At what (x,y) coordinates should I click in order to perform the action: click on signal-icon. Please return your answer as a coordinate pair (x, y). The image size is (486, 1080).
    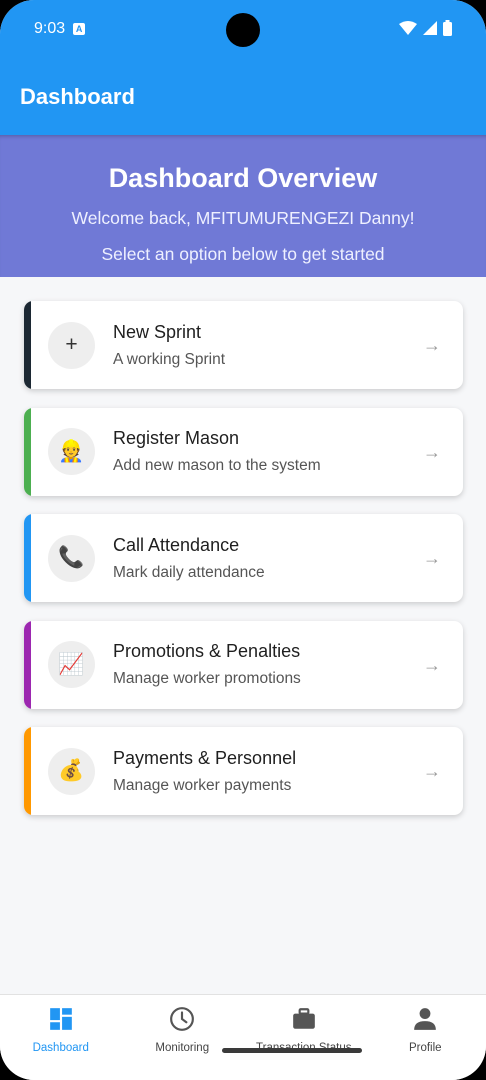
    Looking at the image, I should click on (430, 28).